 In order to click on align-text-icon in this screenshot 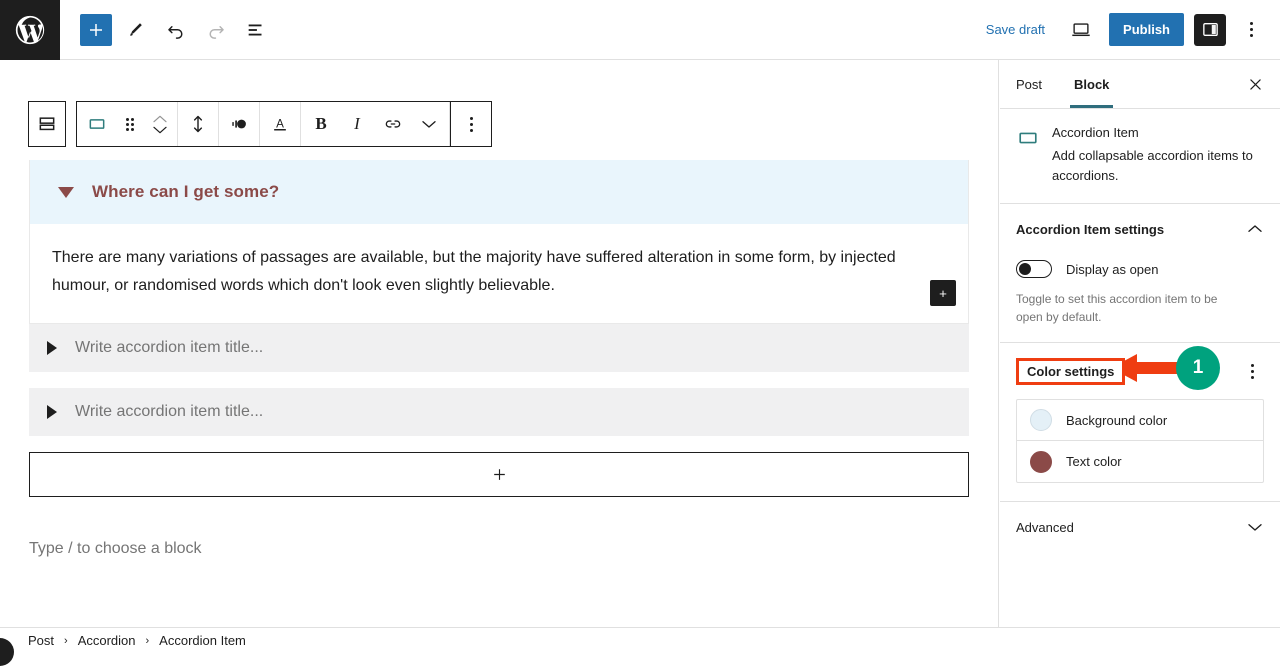, I will do `click(239, 124)`.